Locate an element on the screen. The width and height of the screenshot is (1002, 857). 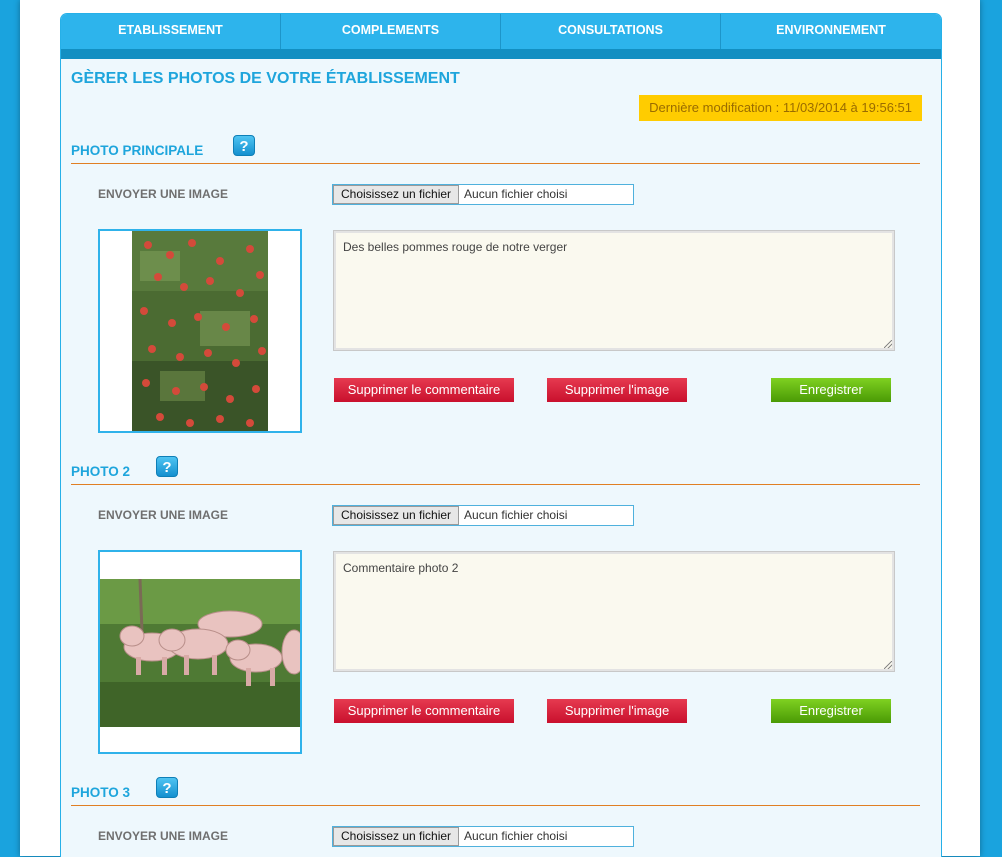
section-title-photo-3: PHOTO 3 is located at coordinates (101, 792).